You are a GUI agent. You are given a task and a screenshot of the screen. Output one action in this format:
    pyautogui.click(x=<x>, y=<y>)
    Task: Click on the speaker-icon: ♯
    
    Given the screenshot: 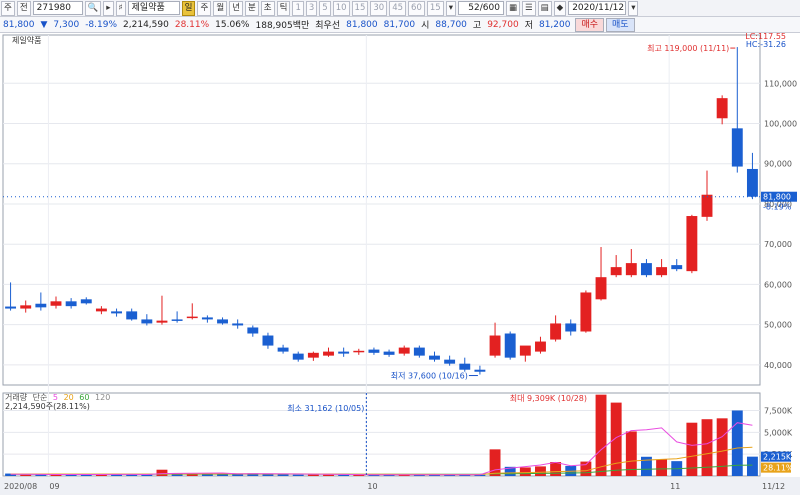 What is the action you would take?
    pyautogui.click(x=120, y=8)
    